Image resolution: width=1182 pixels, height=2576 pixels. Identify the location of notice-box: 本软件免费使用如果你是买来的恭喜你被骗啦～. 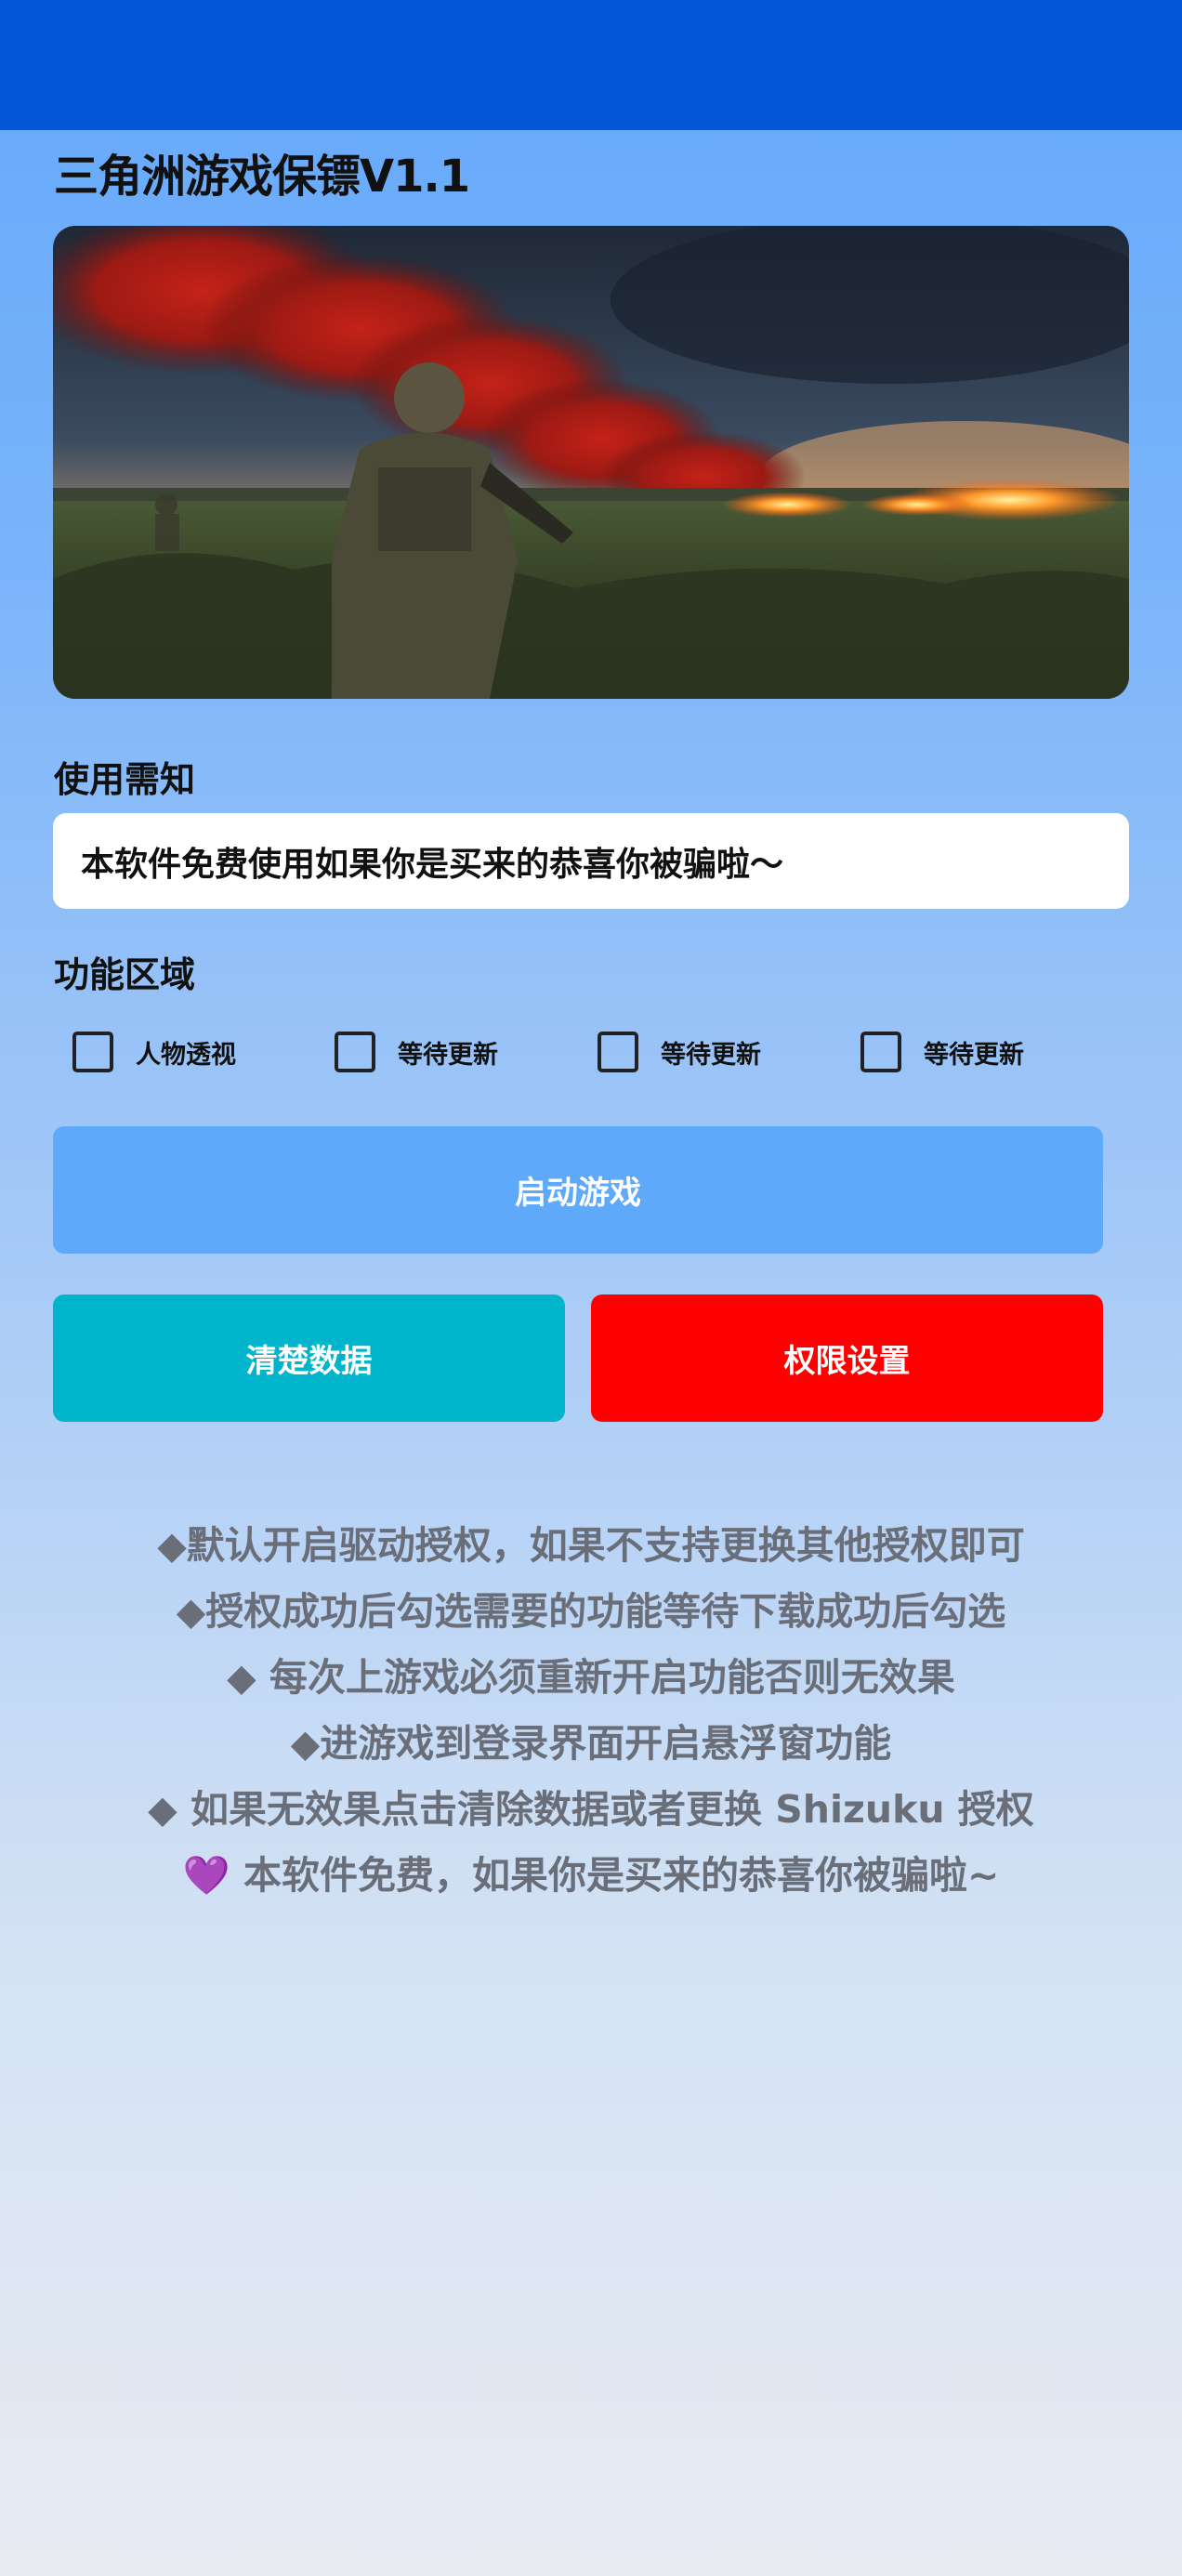
(591, 861).